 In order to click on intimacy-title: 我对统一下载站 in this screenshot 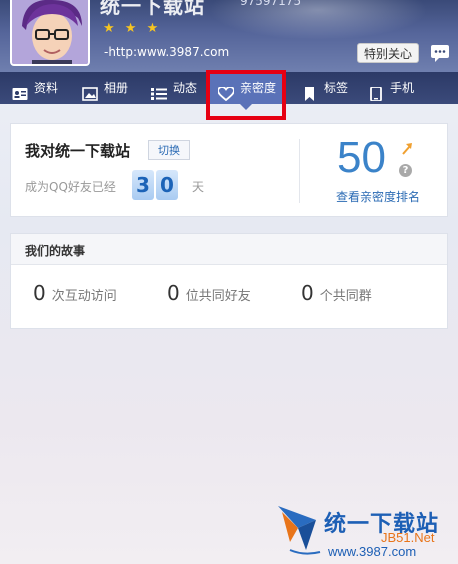, I will do `click(78, 151)`.